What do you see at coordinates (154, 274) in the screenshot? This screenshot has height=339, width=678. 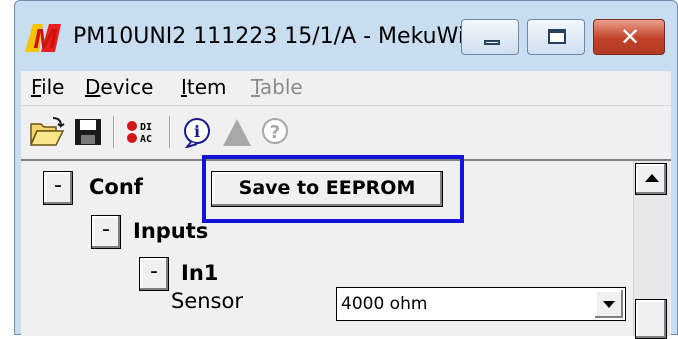 I see `collapse-in1-button: -` at bounding box center [154, 274].